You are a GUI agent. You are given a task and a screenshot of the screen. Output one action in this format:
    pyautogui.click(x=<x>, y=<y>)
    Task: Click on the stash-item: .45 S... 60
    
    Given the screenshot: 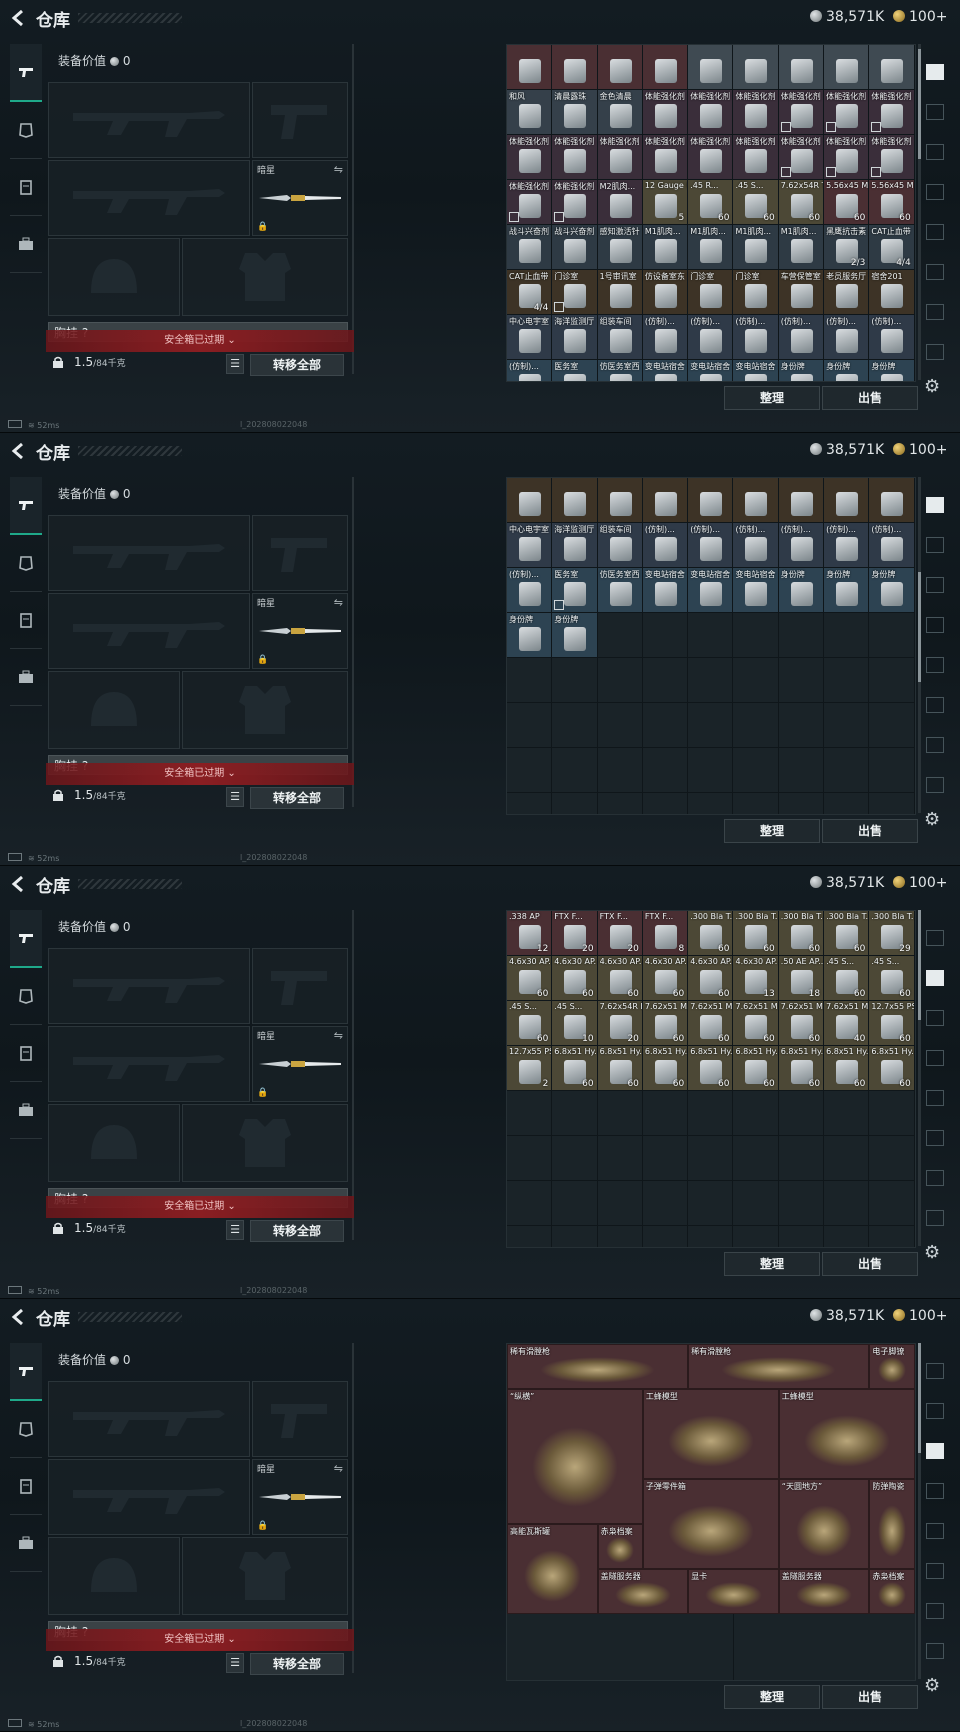 What is the action you would take?
    pyautogui.click(x=530, y=1023)
    